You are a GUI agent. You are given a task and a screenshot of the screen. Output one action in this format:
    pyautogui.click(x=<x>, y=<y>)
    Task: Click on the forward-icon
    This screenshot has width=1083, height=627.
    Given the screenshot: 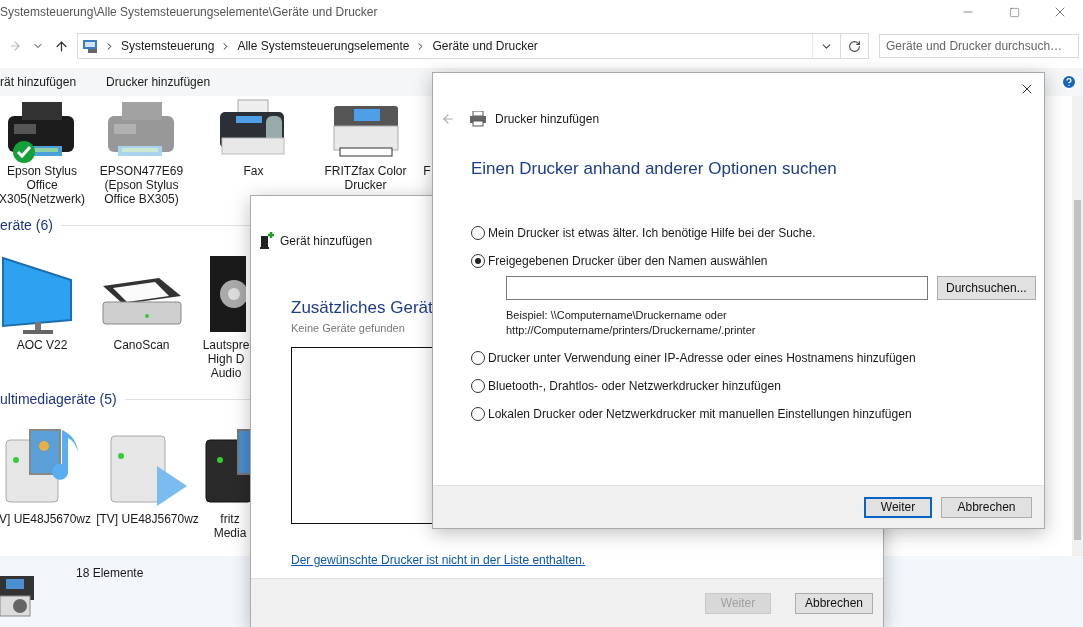 What is the action you would take?
    pyautogui.click(x=15, y=46)
    